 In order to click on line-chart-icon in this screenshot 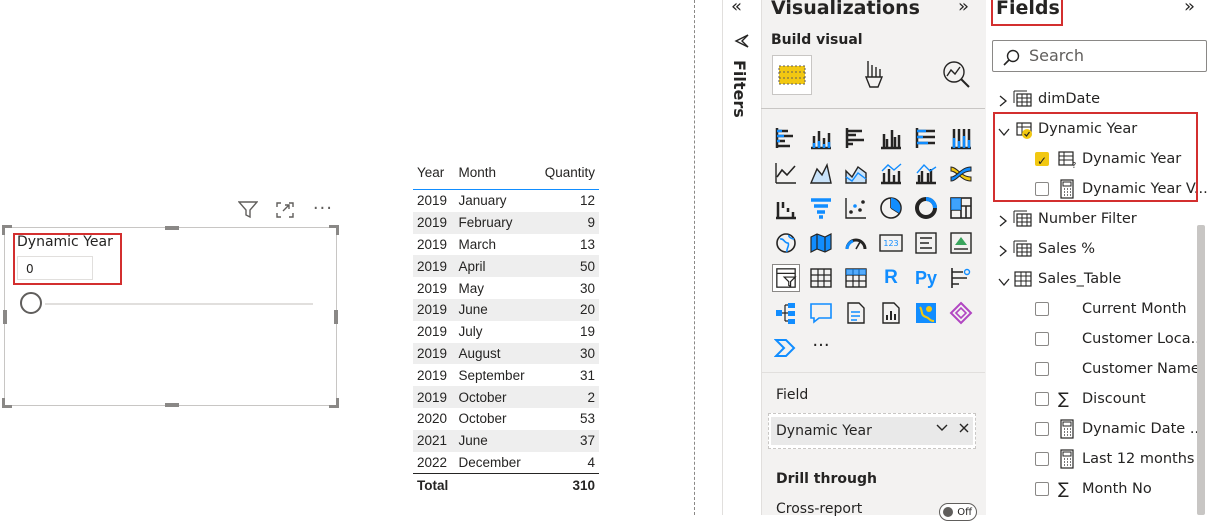, I will do `click(786, 173)`.